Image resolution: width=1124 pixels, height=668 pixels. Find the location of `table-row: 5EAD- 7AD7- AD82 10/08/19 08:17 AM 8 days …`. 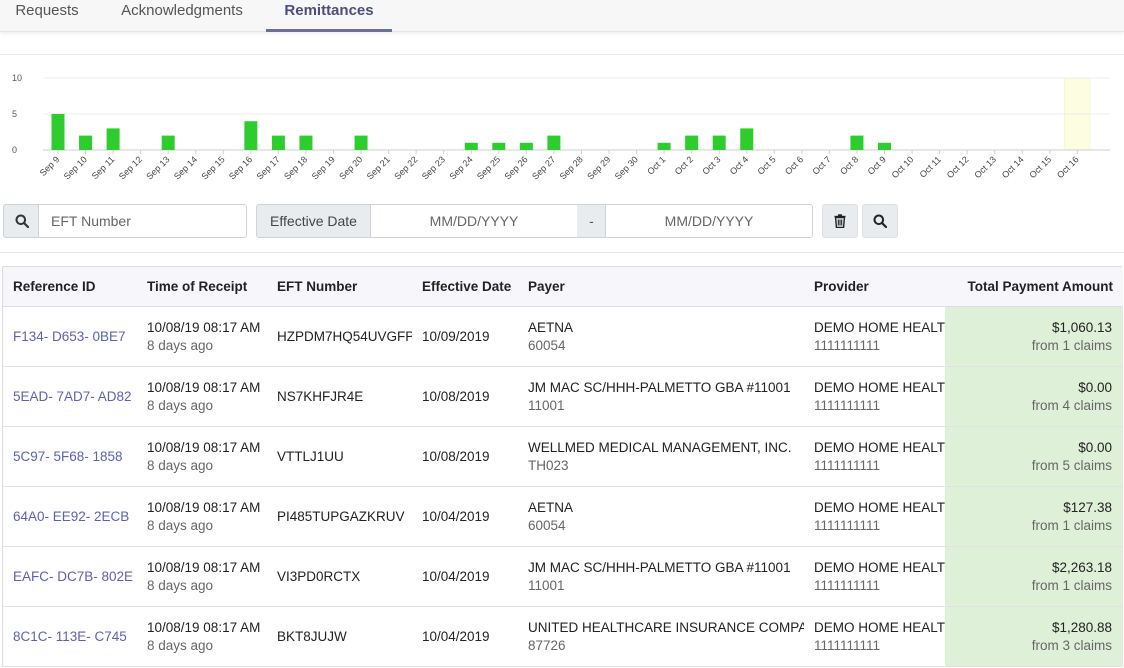

table-row: 5EAD- 7AD7- AD82 10/08/19 08:17 AM 8 days … is located at coordinates (563, 396).